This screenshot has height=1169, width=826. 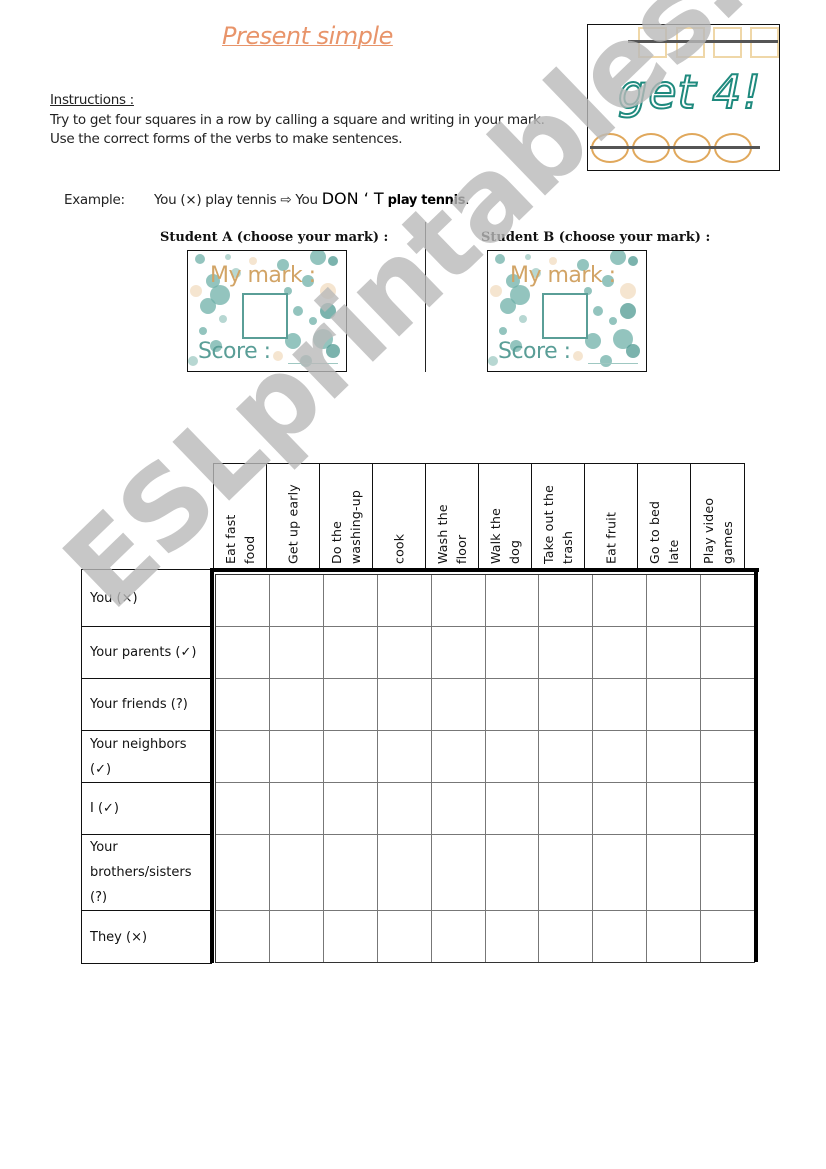 I want to click on student-a-mark-box, so click(x=265, y=316).